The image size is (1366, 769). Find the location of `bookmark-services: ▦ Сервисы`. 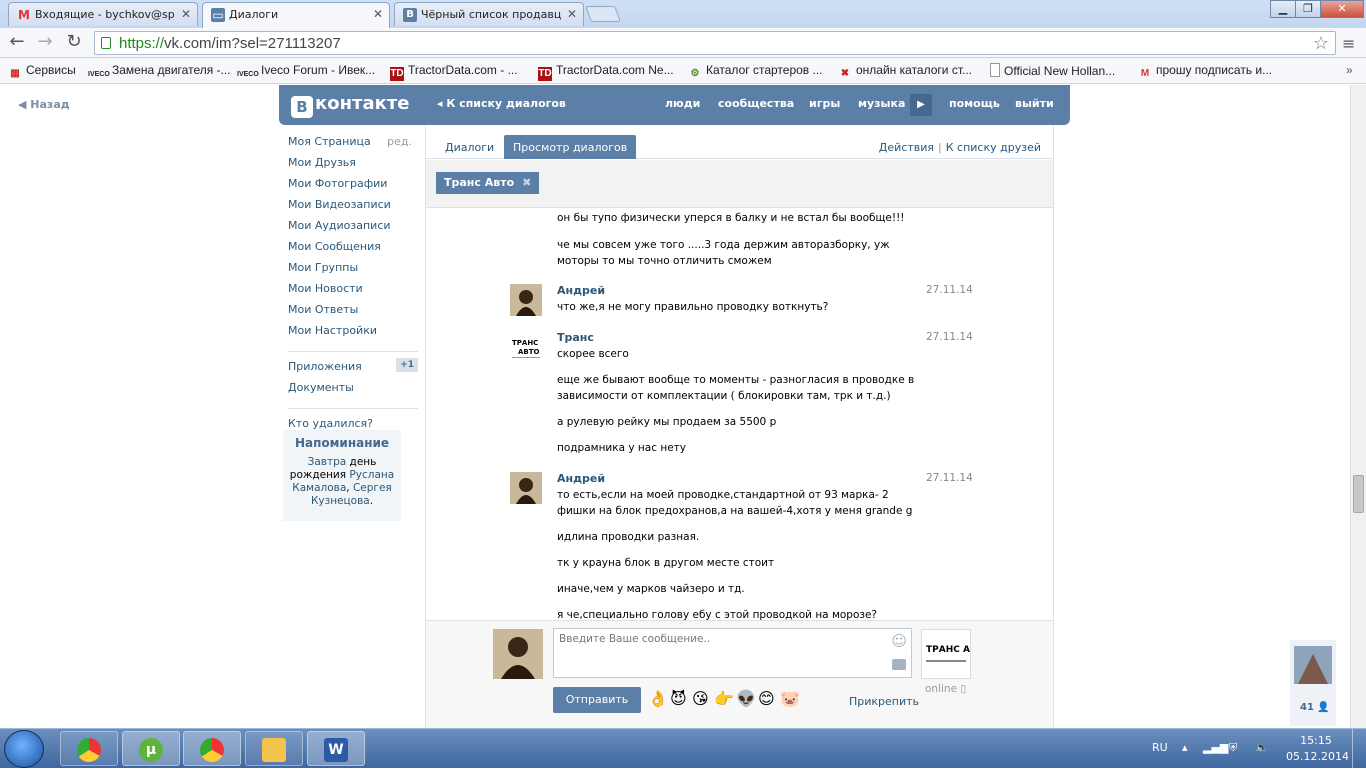

bookmark-services: ▦ Сервисы is located at coordinates (42, 72).